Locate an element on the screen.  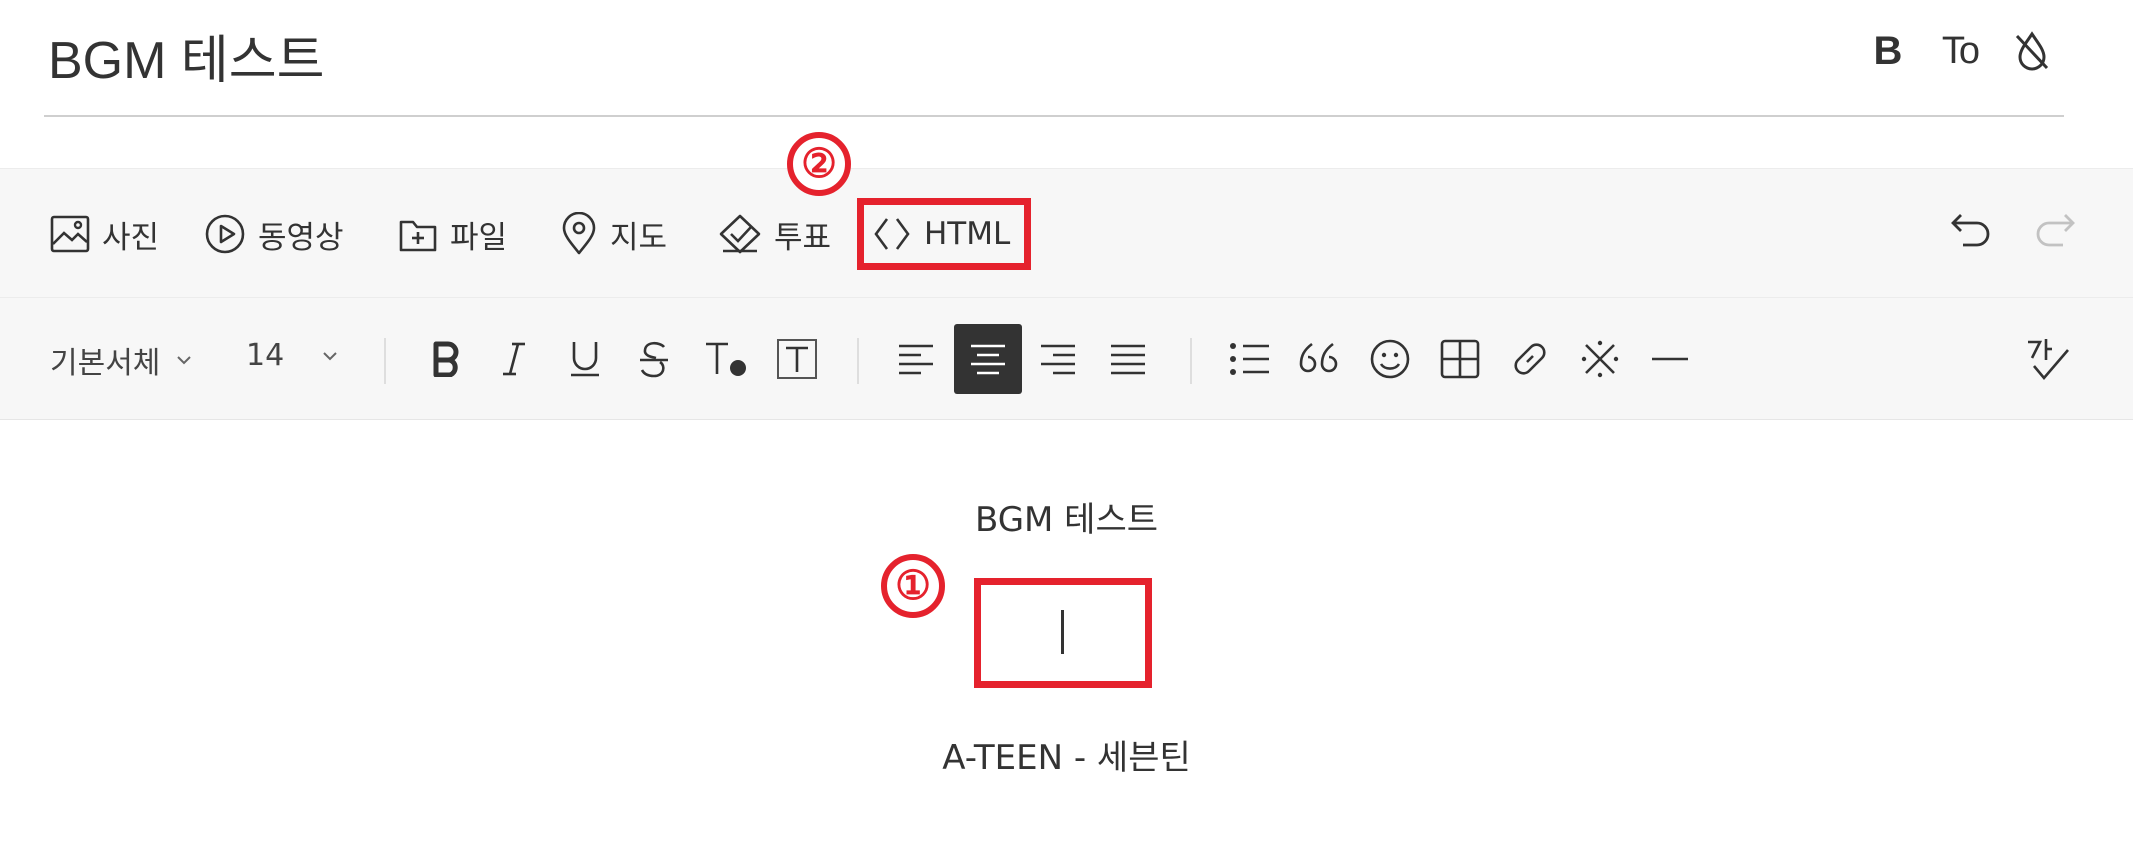
text-color-icon is located at coordinates (726, 359).